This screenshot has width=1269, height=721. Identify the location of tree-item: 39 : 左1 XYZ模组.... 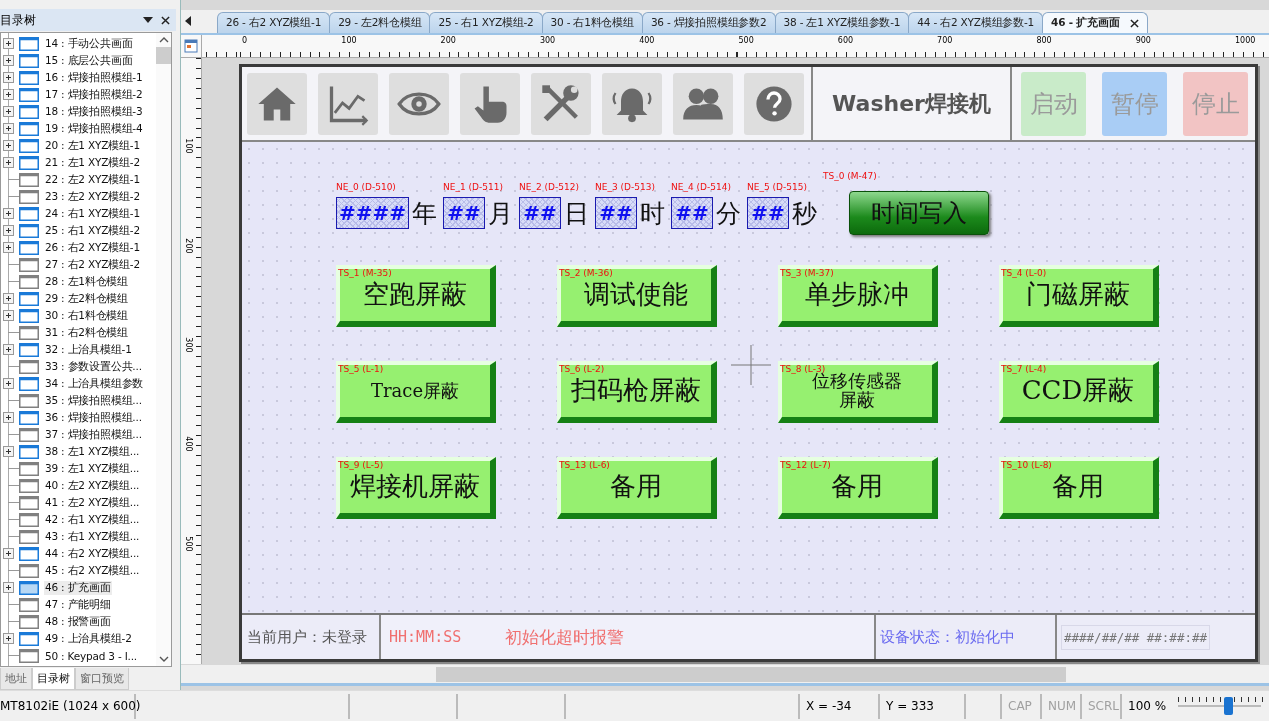
(92, 468).